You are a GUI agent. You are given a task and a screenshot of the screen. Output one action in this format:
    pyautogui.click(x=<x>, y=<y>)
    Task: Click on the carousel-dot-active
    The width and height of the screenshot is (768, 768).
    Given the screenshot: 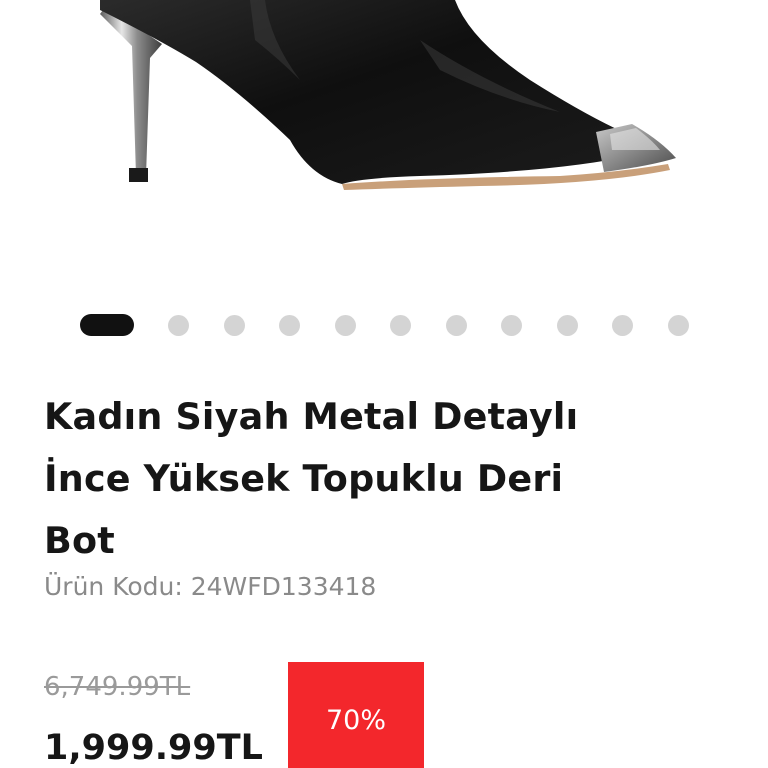 What is the action you would take?
    pyautogui.click(x=107, y=325)
    